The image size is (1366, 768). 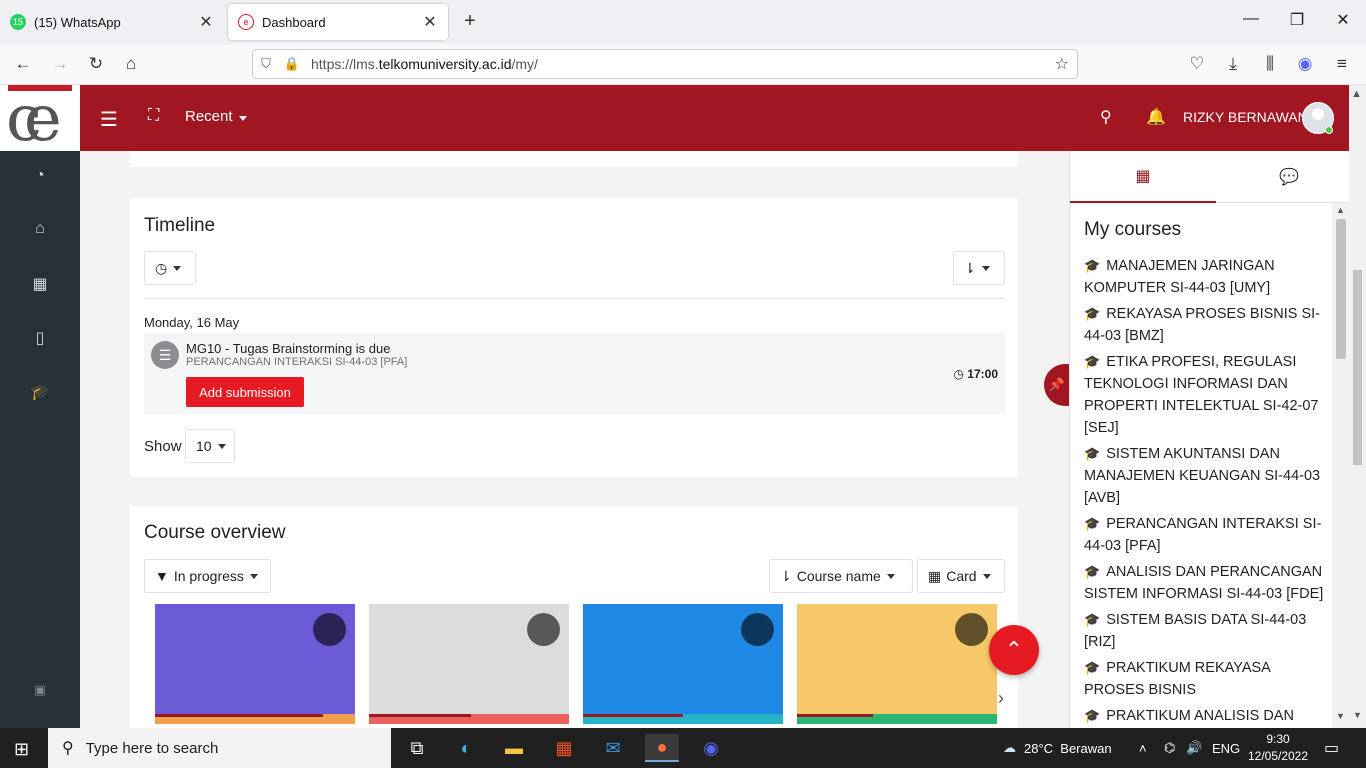 What do you see at coordinates (152, 748) in the screenshot?
I see `taskbar-search-placeholder: Type here to search` at bounding box center [152, 748].